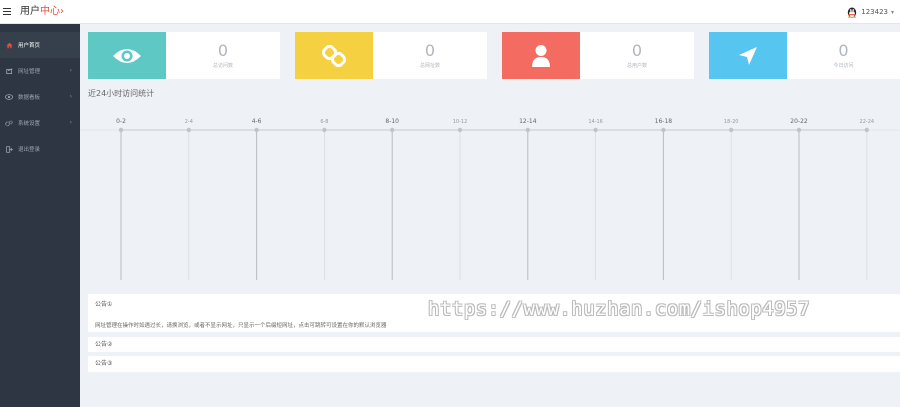  I want to click on stat-label: 今日访问, so click(843, 66).